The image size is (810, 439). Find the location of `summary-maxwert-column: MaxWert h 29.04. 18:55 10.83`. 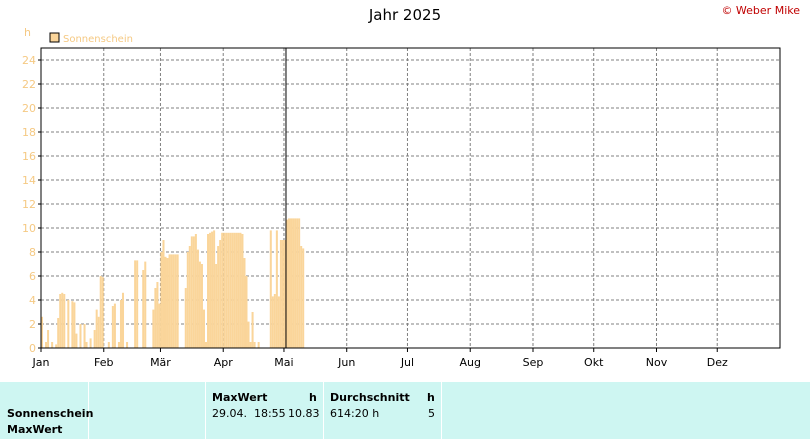

summary-maxwert-column: MaxWert h 29.04. 18:55 10.83 is located at coordinates (265, 410).